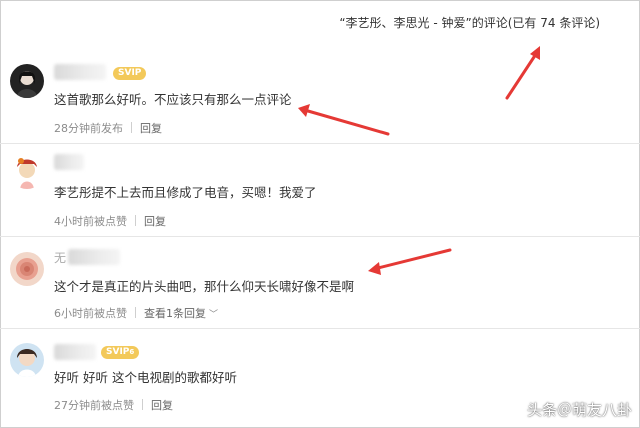  Describe the element at coordinates (374, 268) in the screenshot. I see `annotation-arrowhead` at that location.